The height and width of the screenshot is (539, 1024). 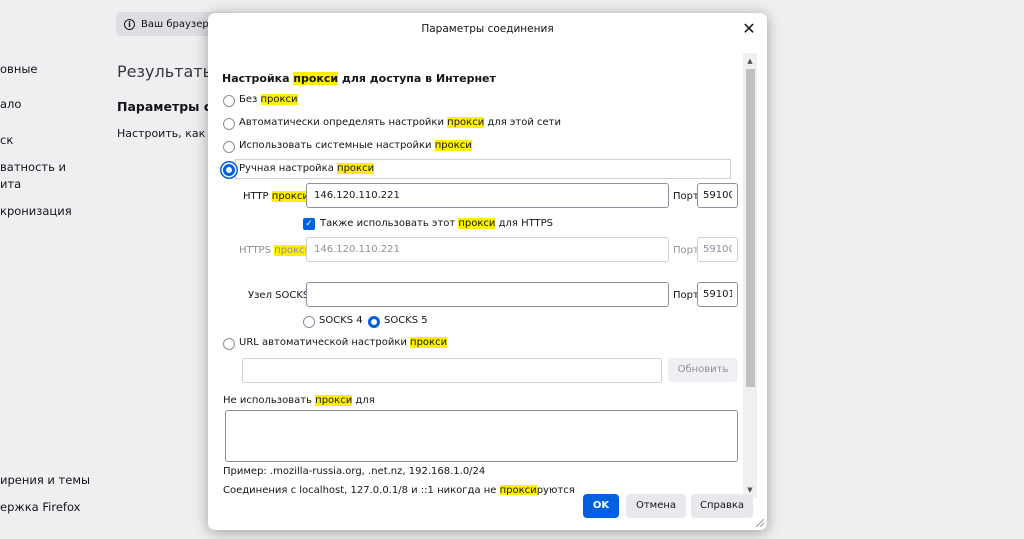 I want to click on http-port-label: Порт, so click(x=686, y=196).